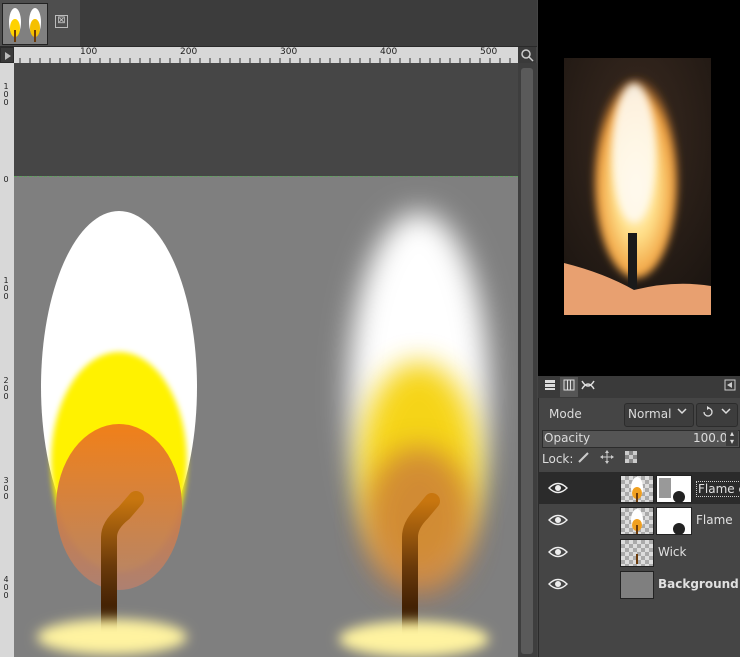 This screenshot has height=657, width=740. I want to click on image-tab-bar, so click(268, 23).